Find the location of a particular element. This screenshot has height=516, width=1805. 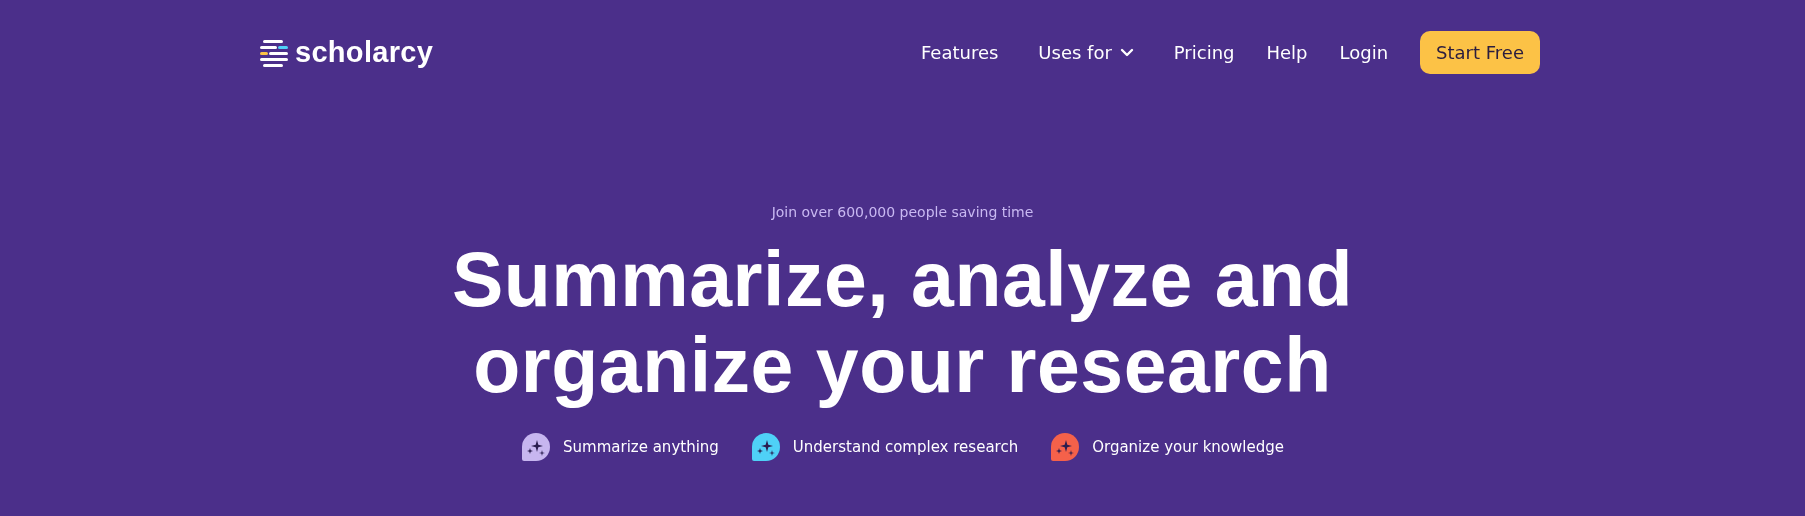

nav-dropdown: Uses for is located at coordinates (1086, 52).